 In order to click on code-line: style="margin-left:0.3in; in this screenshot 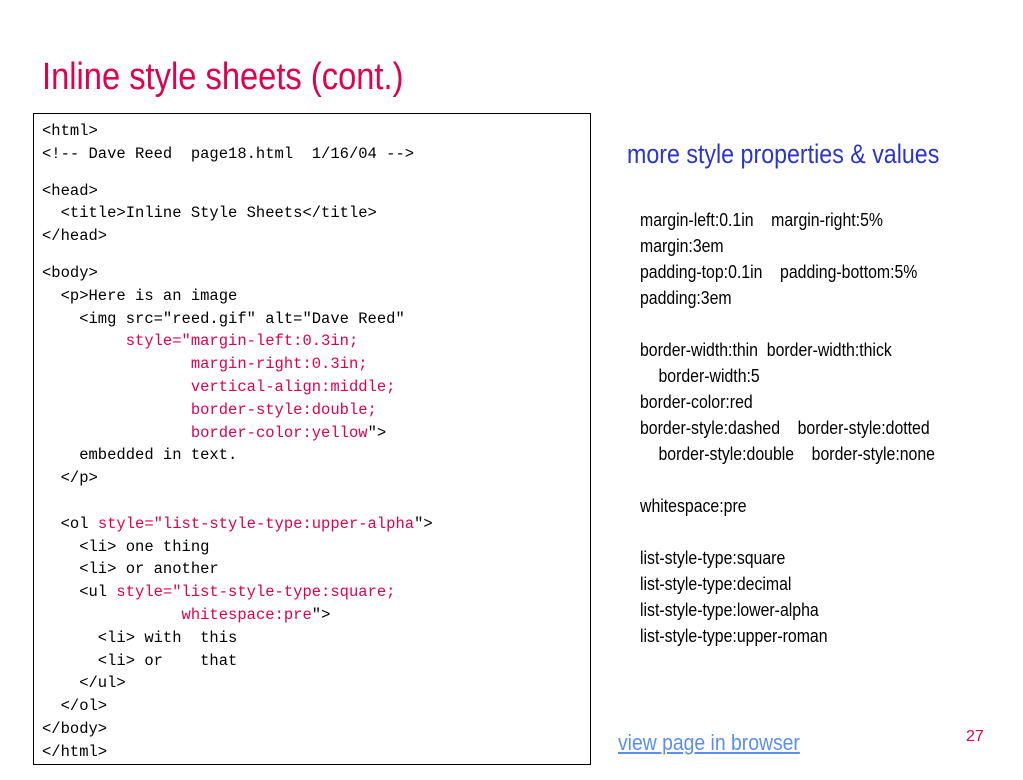, I will do `click(316, 341)`.